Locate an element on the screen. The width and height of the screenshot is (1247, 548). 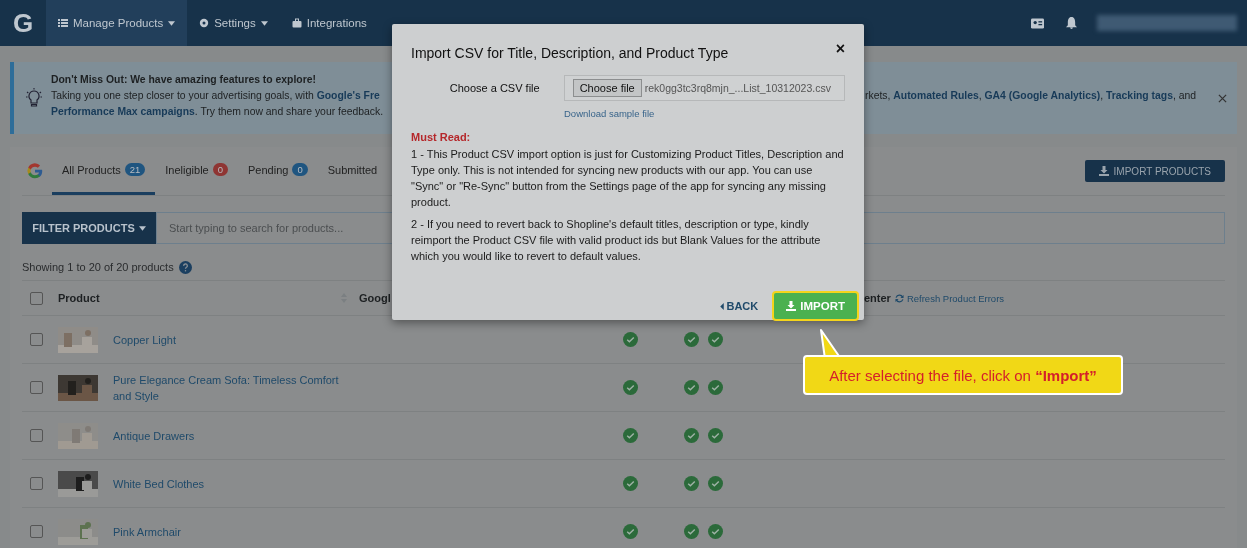
help-icon is located at coordinates (185, 267).